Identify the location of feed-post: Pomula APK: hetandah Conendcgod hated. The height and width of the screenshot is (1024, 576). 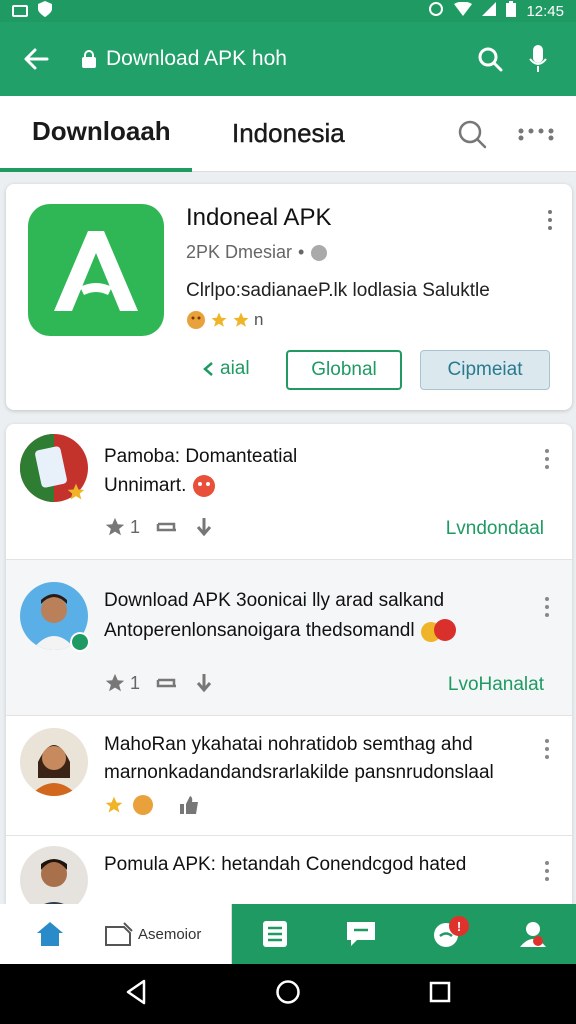
(289, 870).